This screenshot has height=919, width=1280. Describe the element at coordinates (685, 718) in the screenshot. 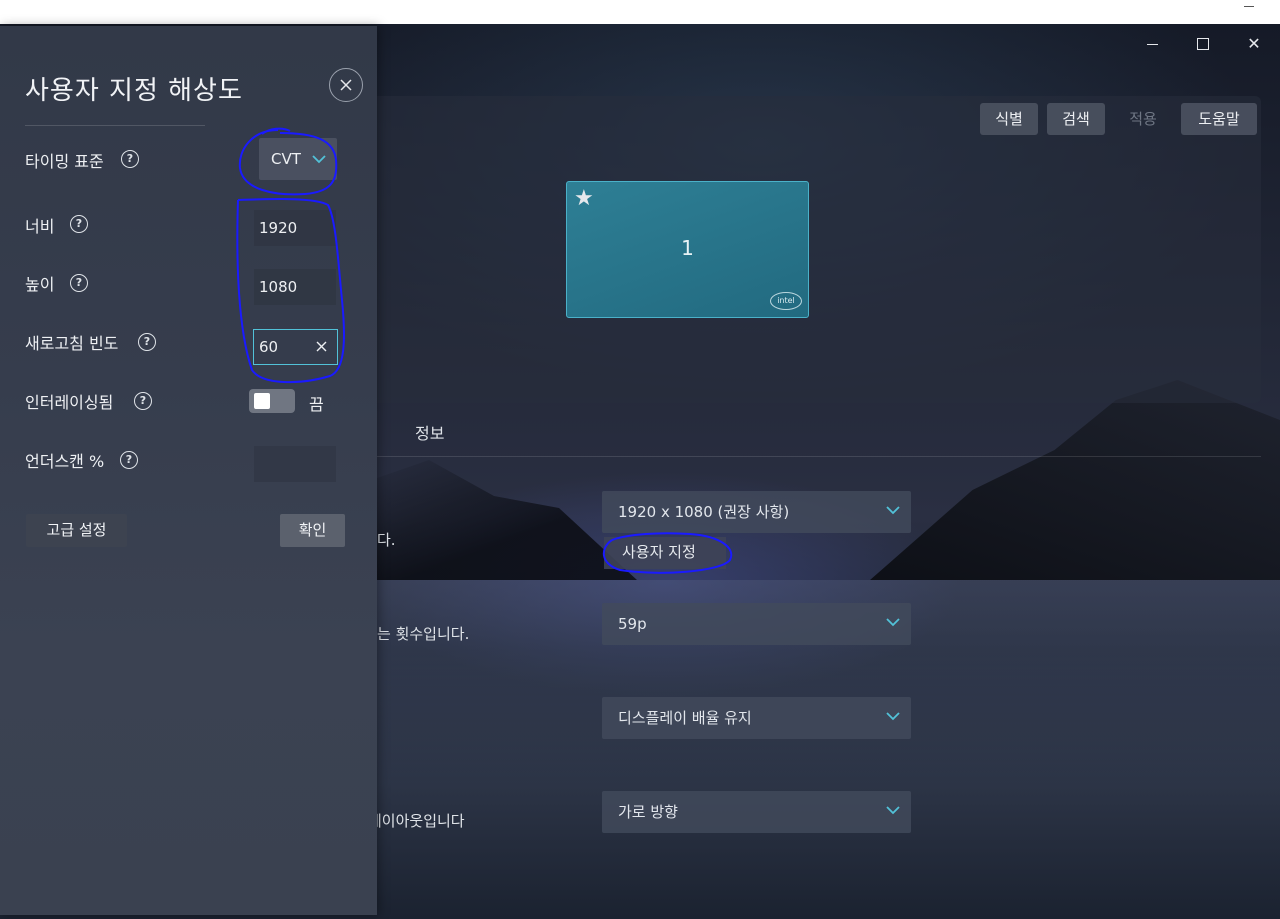

I see `scaling-value: 디스플레이 배율 유지` at that location.